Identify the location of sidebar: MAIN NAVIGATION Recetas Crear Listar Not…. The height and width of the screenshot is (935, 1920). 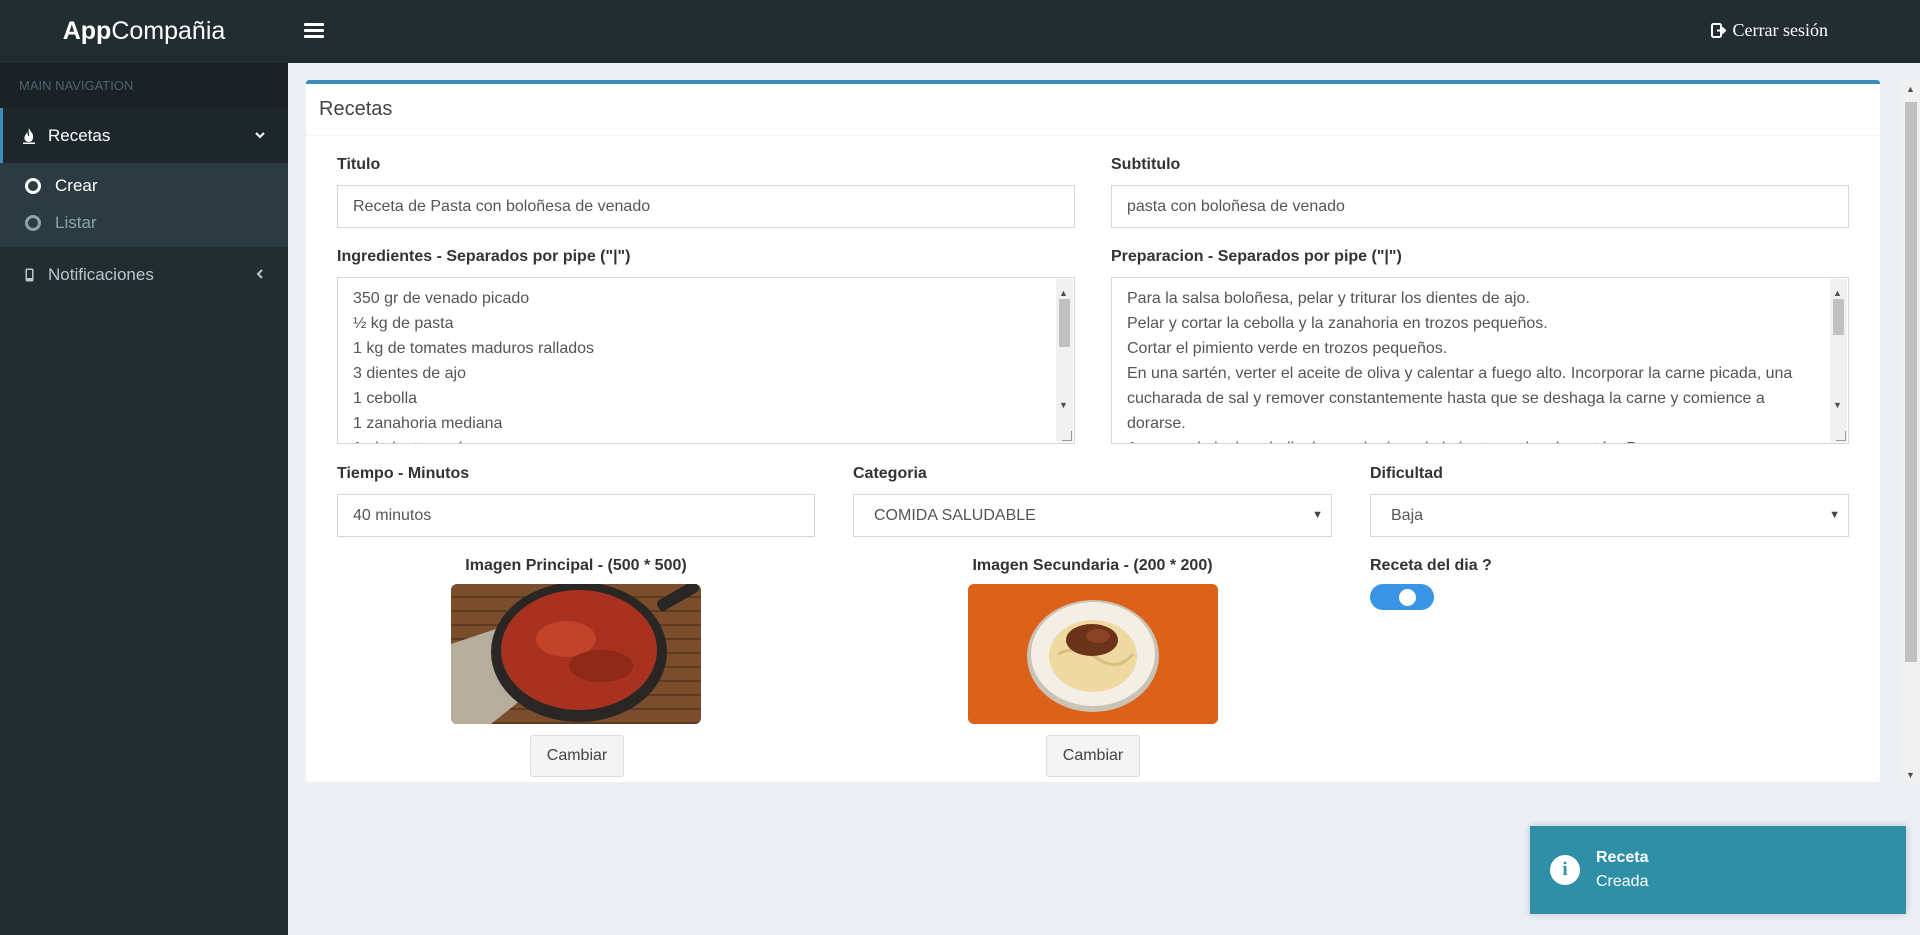
(144, 499).